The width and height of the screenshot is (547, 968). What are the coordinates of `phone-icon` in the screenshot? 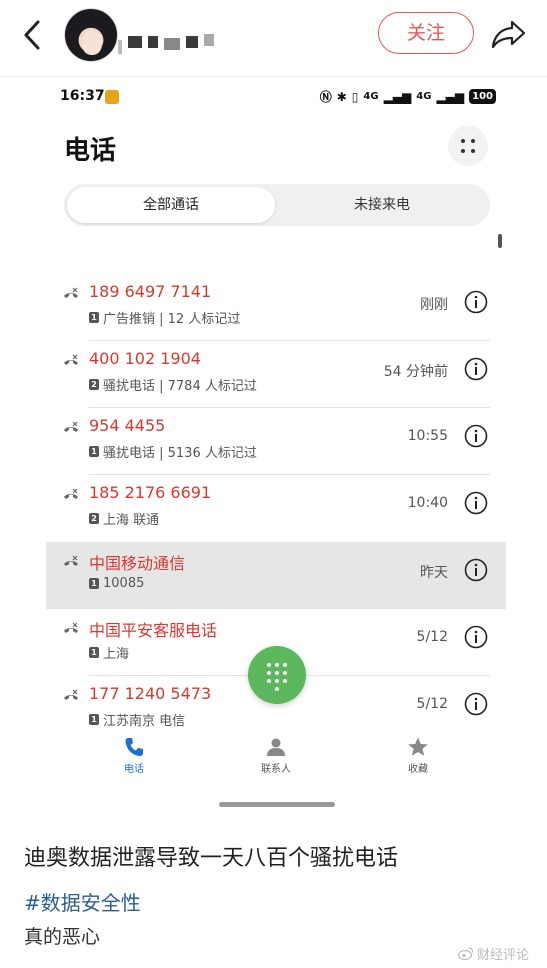 It's located at (134, 747).